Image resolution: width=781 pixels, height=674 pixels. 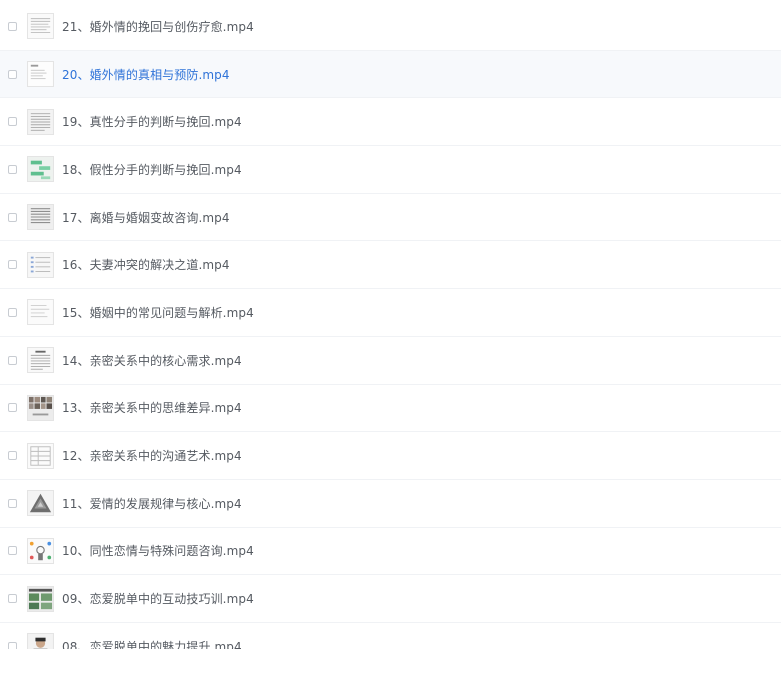 What do you see at coordinates (158, 598) in the screenshot?
I see `file-name: 09、恋爱脱单中的互动技巧训.mp4` at bounding box center [158, 598].